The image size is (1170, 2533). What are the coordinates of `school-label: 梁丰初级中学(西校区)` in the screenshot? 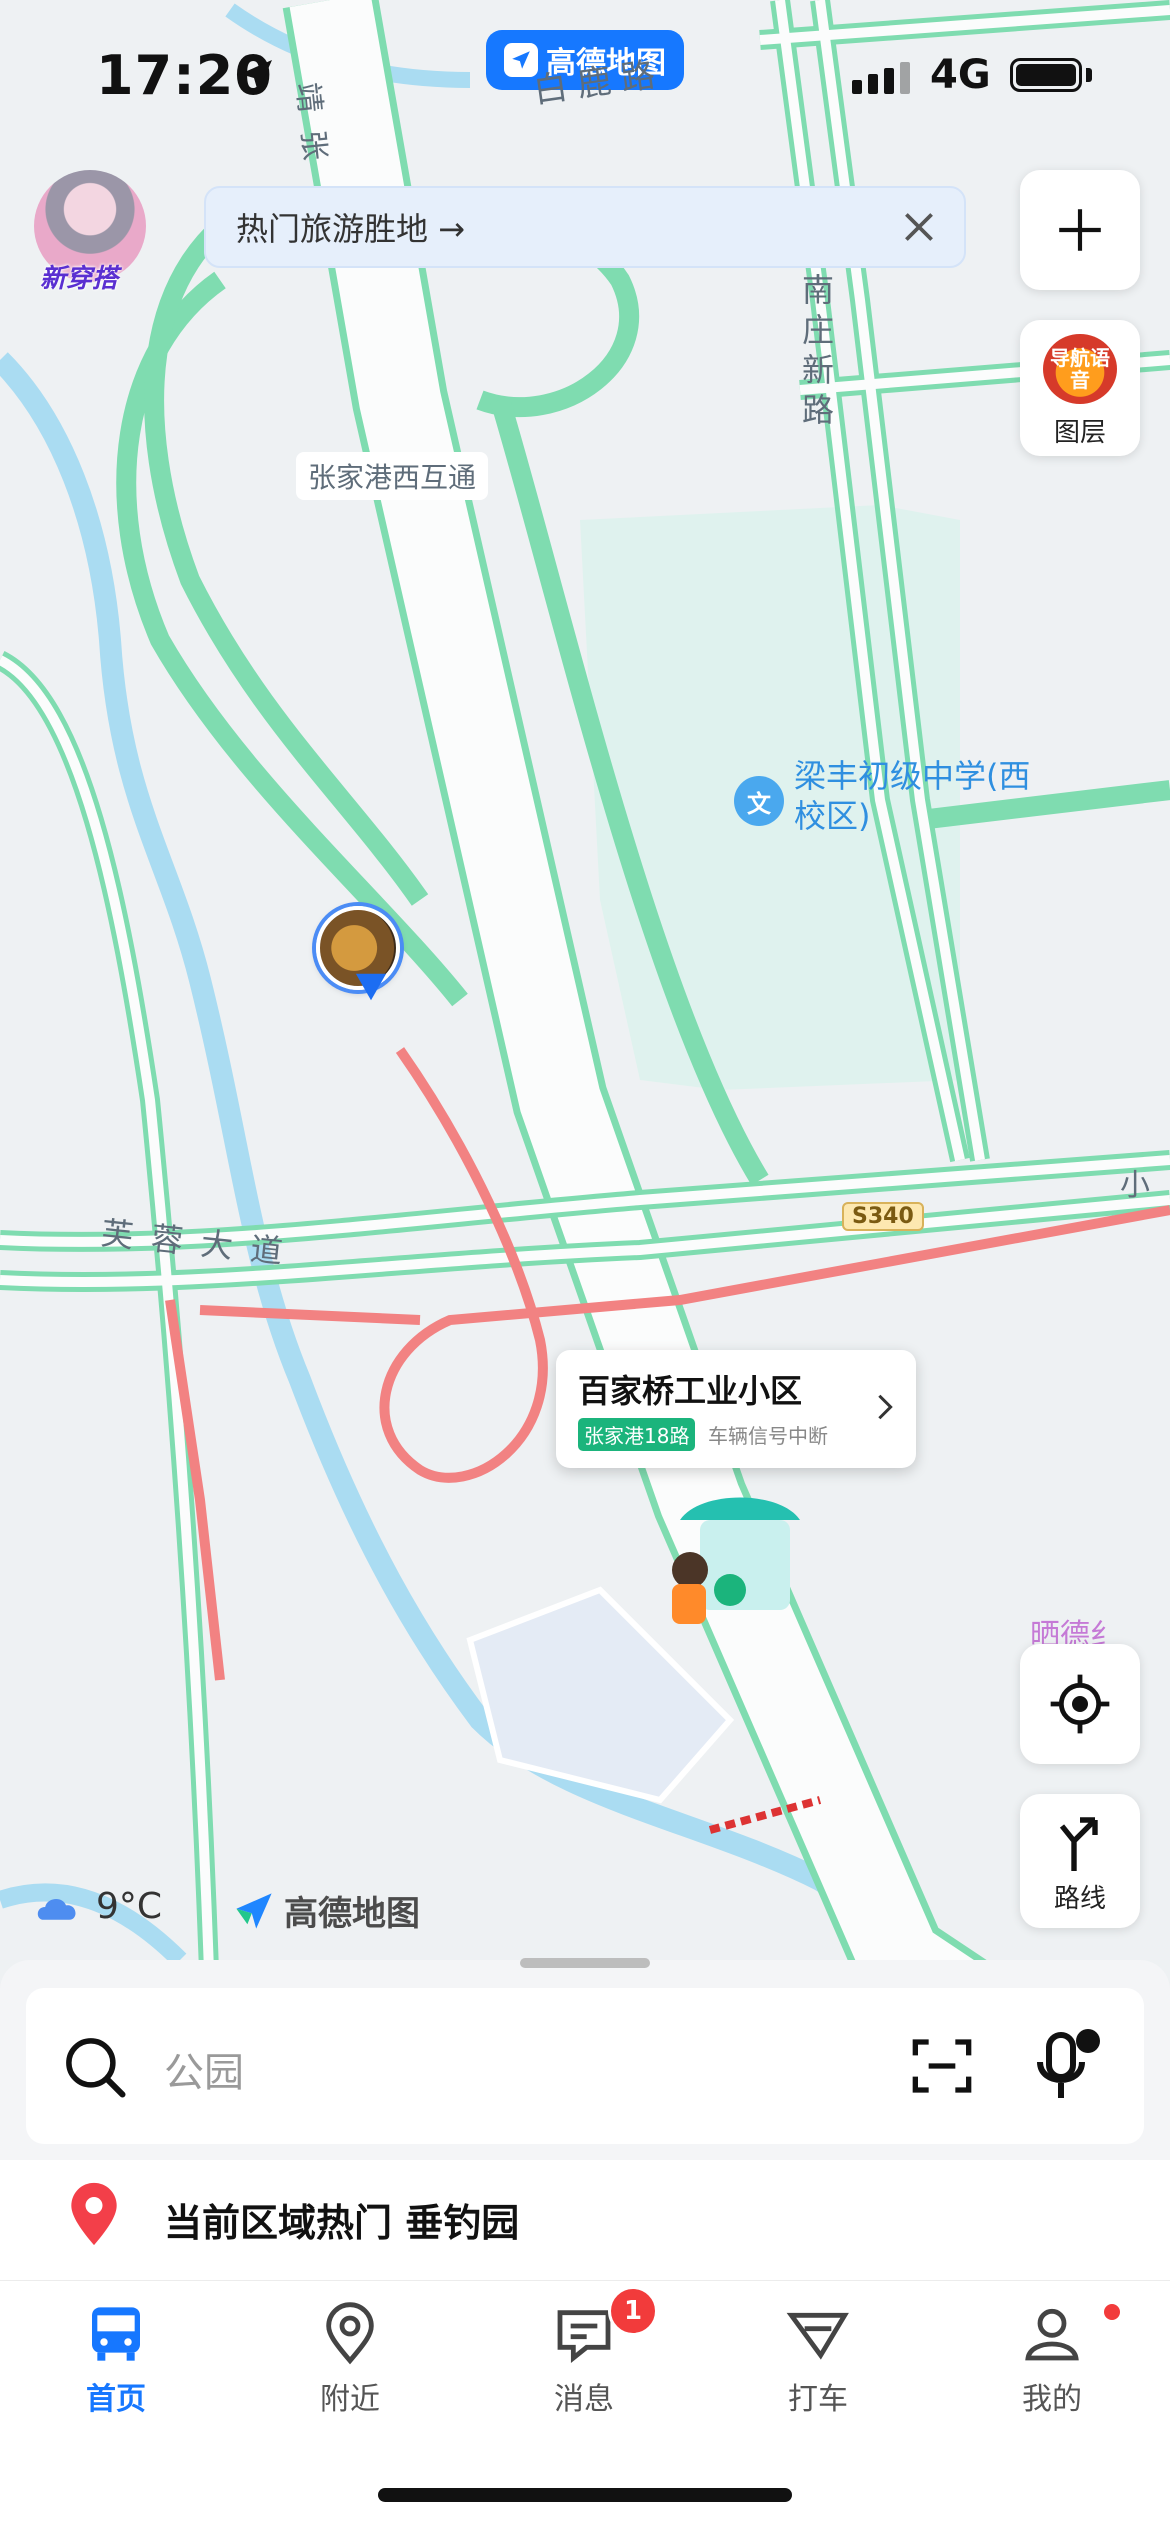 It's located at (914, 796).